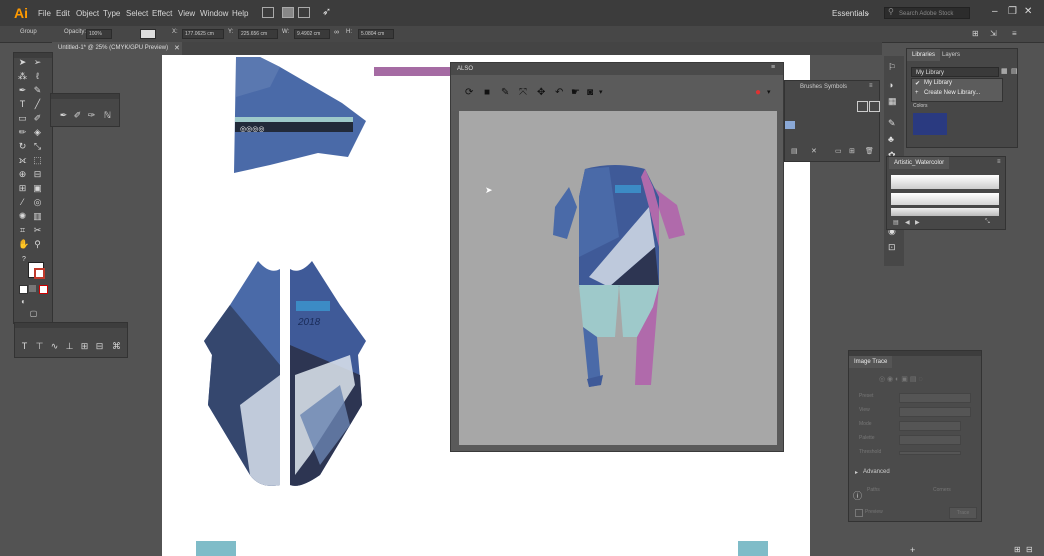 This screenshot has height=556, width=1044. What do you see at coordinates (753, 548) in the screenshot?
I see `leg-pattern-piece-right` at bounding box center [753, 548].